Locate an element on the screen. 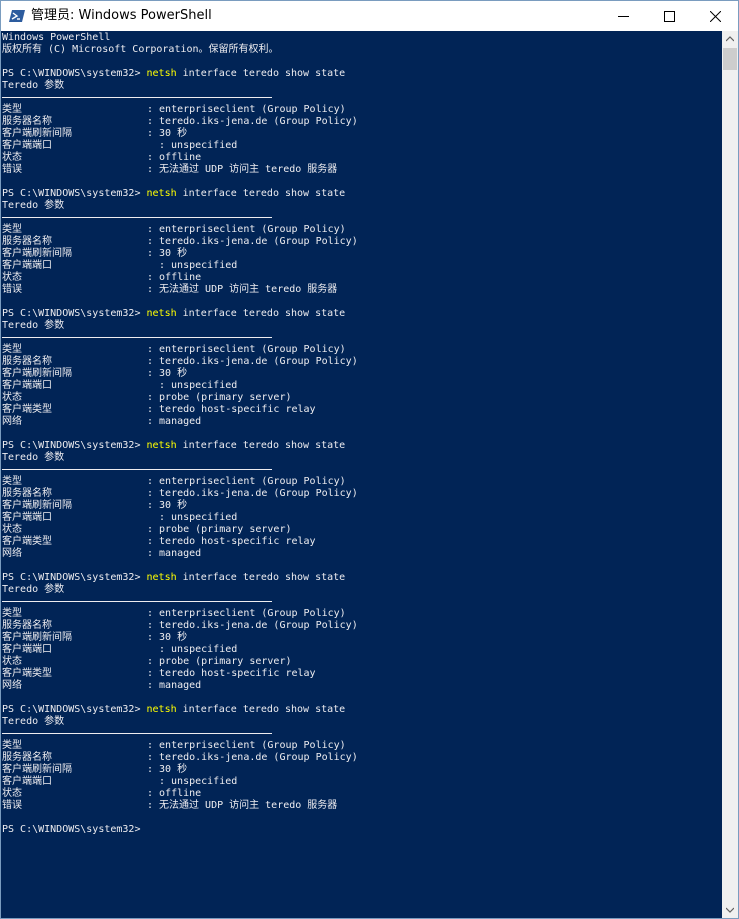 The width and height of the screenshot is (739, 919). scroll-up-button is located at coordinates (730, 39).